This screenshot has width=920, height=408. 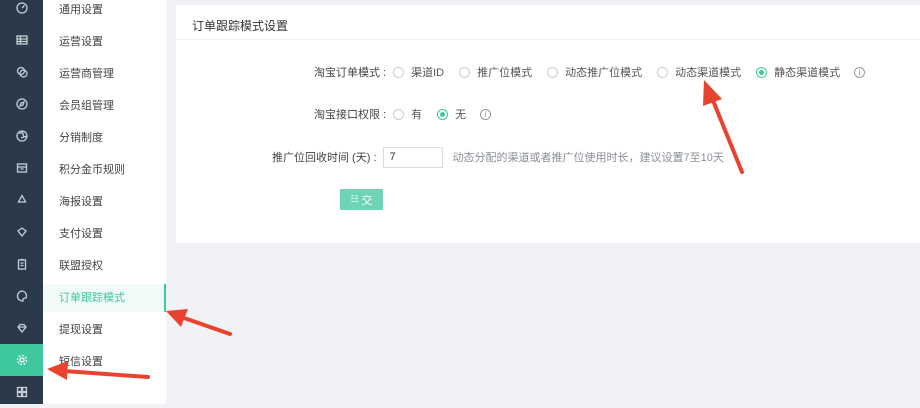 What do you see at coordinates (21, 296) in the screenshot?
I see `palette-icon` at bounding box center [21, 296].